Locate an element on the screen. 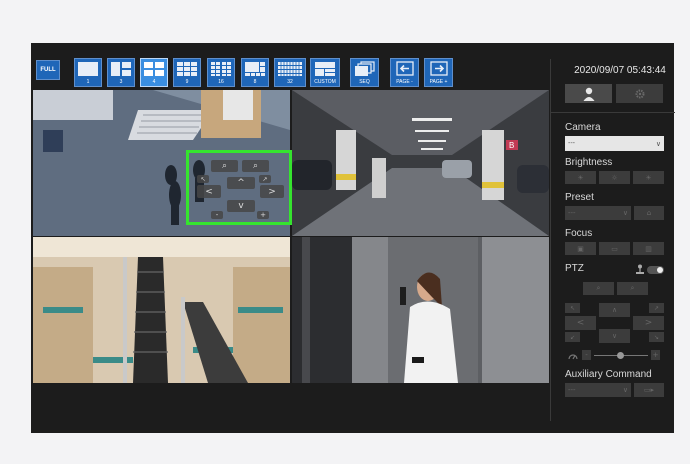  sequence-button: SEQ is located at coordinates (364, 72).